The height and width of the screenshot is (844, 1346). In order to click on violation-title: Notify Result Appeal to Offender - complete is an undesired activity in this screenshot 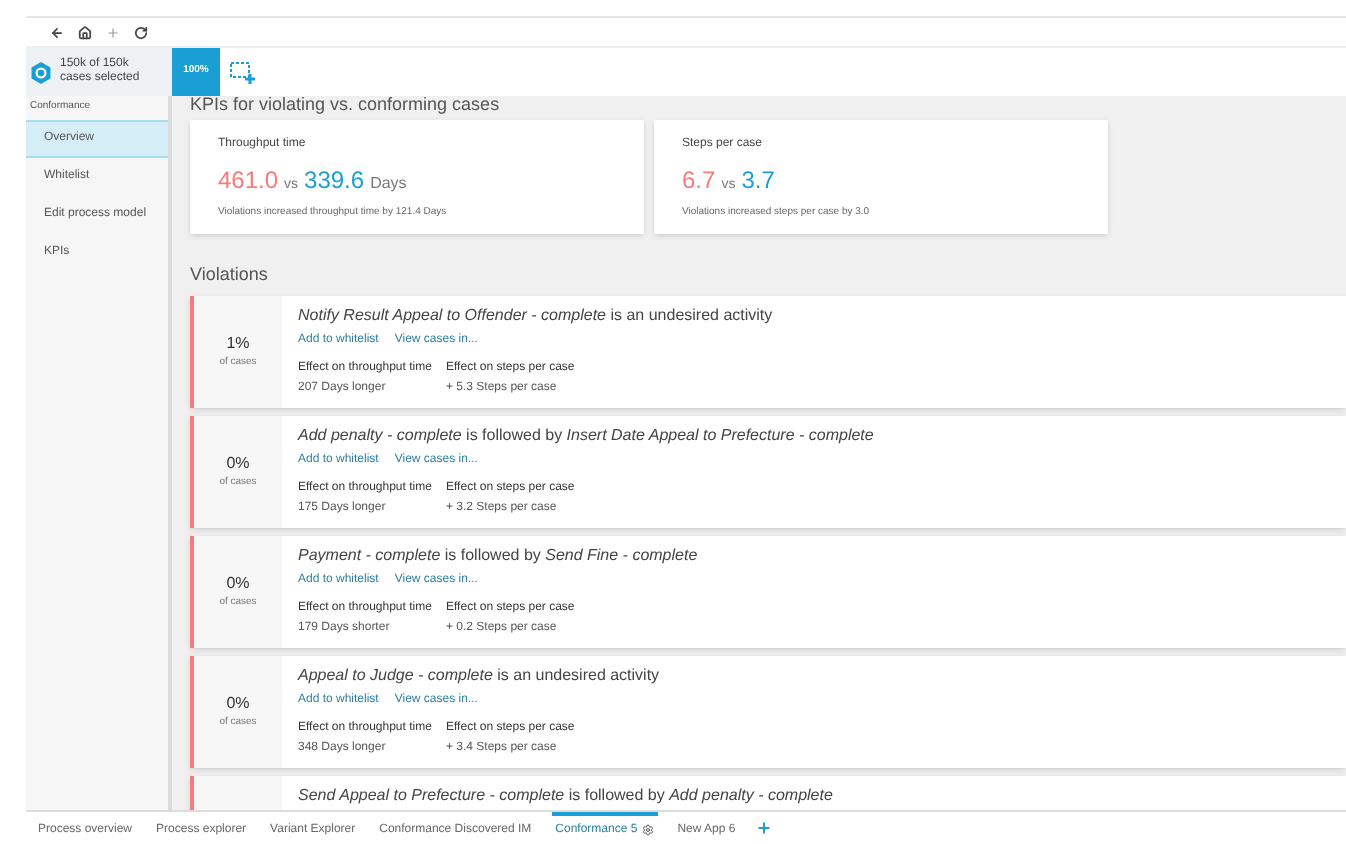, I will do `click(535, 316)`.